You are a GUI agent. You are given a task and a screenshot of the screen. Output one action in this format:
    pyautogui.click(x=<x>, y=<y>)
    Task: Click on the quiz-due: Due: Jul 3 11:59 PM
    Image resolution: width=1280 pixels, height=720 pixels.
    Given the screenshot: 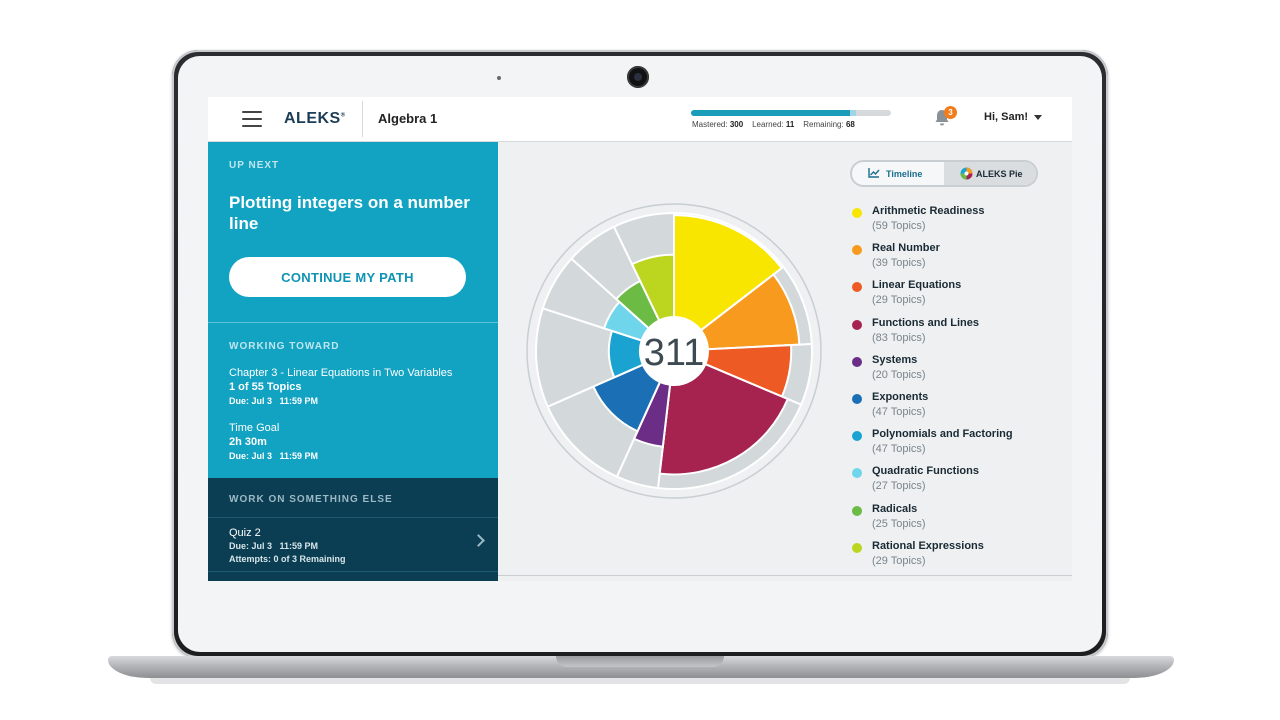 What is the action you would take?
    pyautogui.click(x=274, y=546)
    